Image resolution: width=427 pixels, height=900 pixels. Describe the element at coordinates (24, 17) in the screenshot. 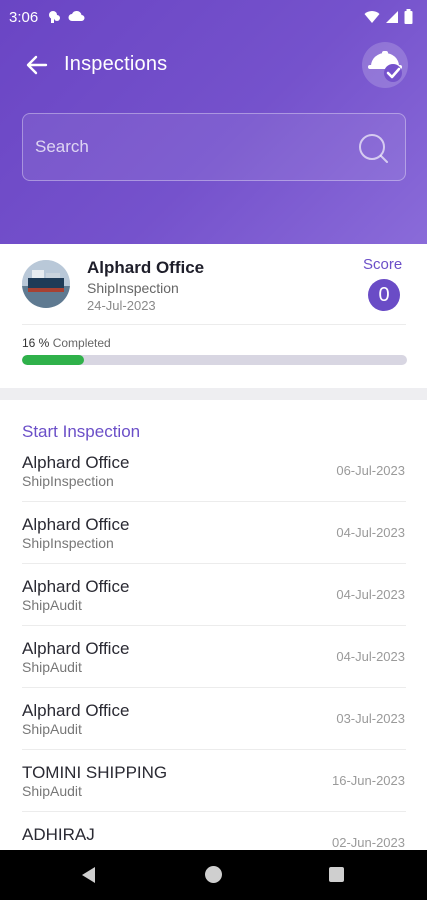

I see `status-time: 3:06` at that location.